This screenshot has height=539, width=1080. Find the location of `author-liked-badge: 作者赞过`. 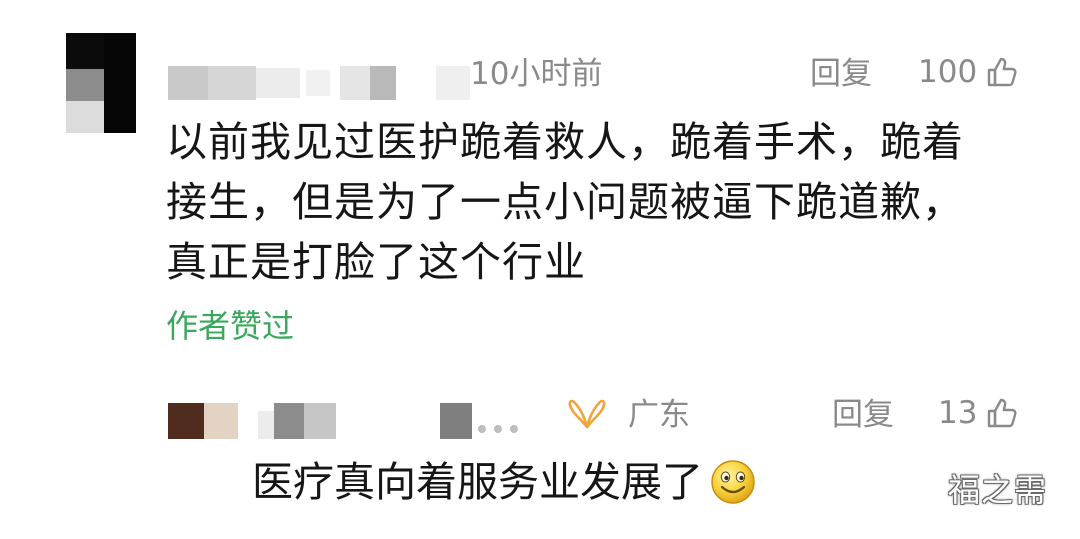

author-liked-badge: 作者赞过 is located at coordinates (230, 326).